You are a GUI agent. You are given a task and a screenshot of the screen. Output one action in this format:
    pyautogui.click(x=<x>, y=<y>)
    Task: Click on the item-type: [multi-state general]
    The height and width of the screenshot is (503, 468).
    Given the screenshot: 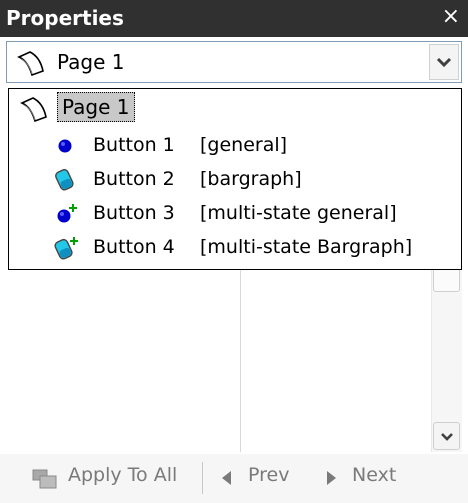 What is the action you would take?
    pyautogui.click(x=298, y=213)
    